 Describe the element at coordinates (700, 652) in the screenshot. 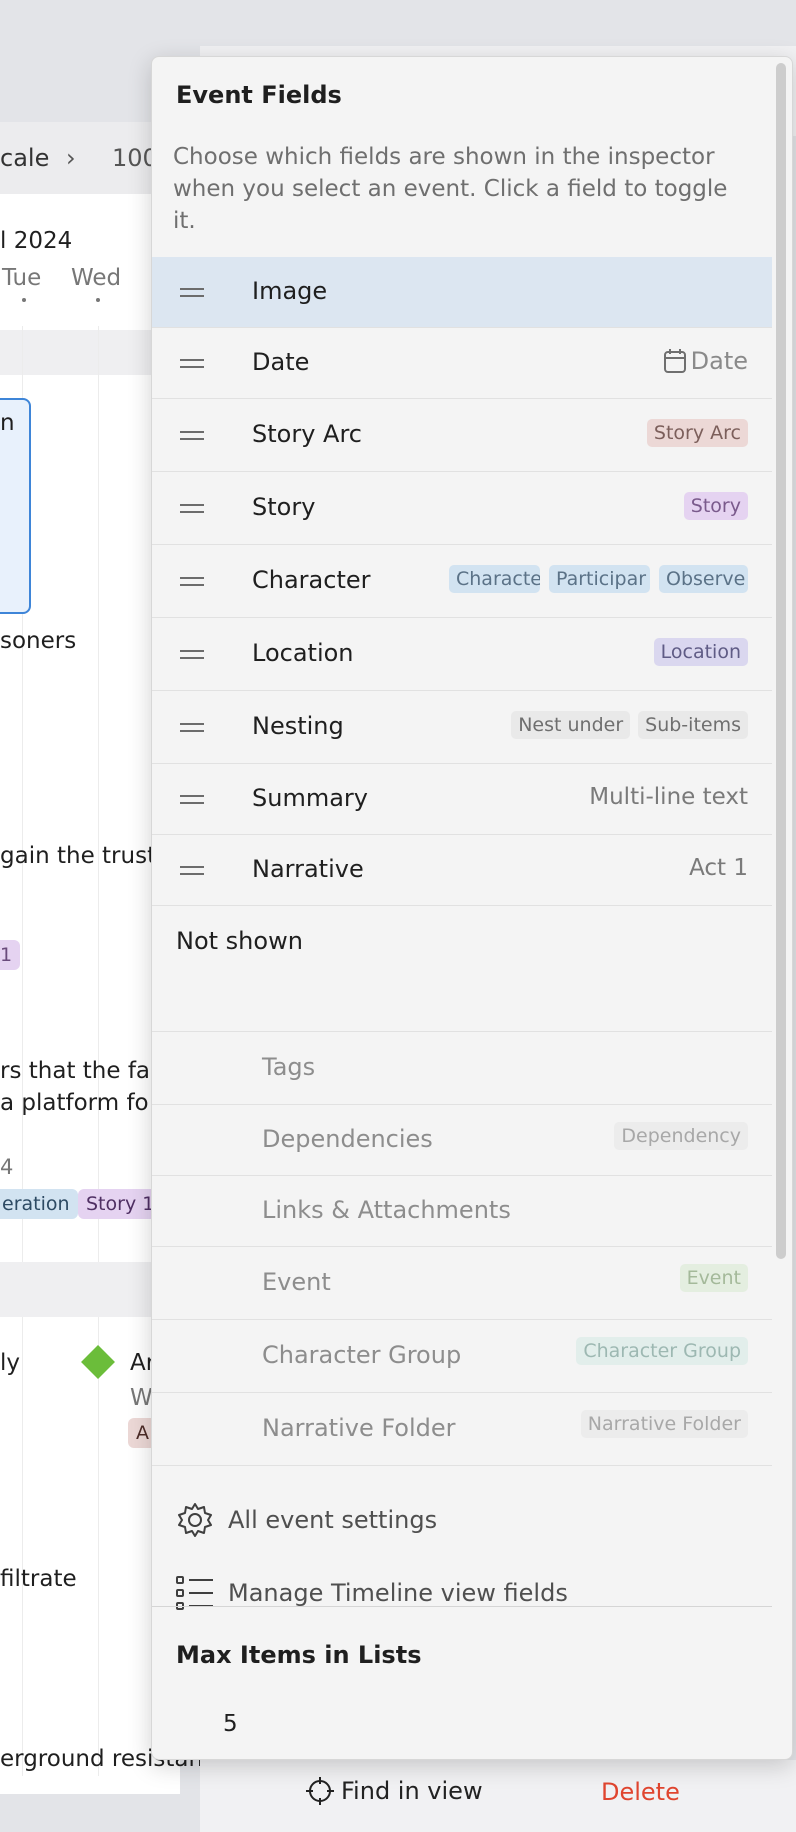

I see `field-tag: Location` at that location.